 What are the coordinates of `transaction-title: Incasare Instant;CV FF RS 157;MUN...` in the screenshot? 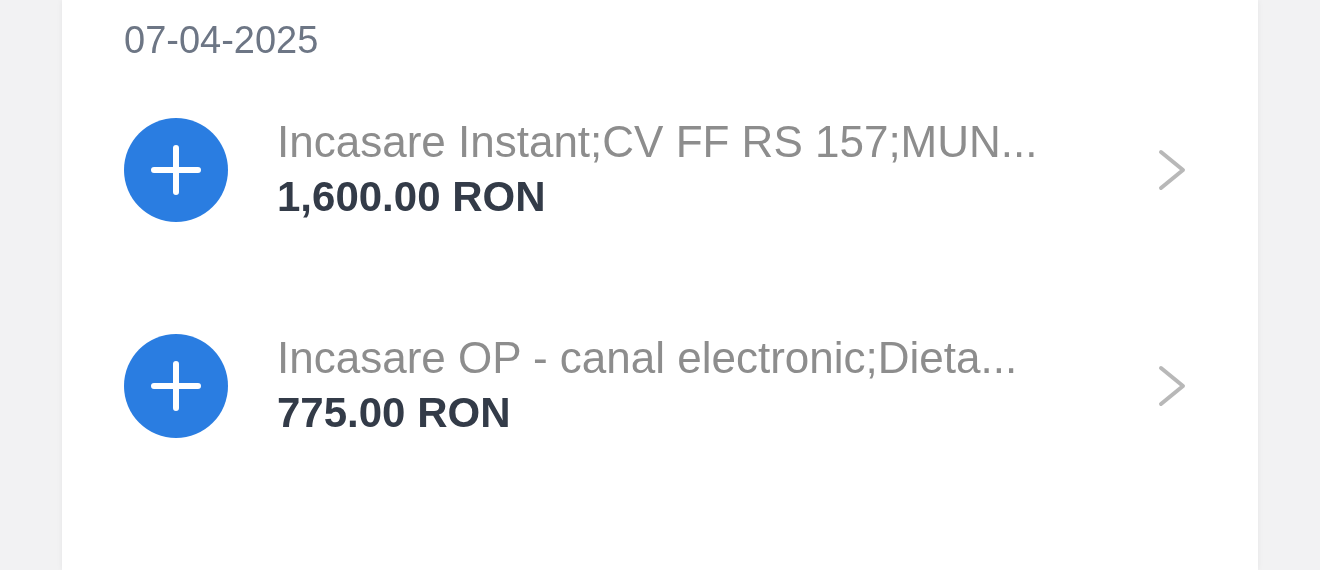 It's located at (657, 142).